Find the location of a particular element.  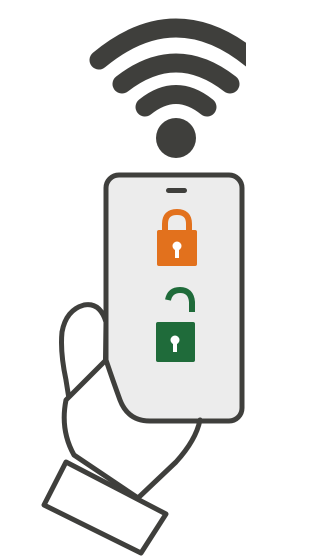

wifi-middle-arc is located at coordinates (176, 73).